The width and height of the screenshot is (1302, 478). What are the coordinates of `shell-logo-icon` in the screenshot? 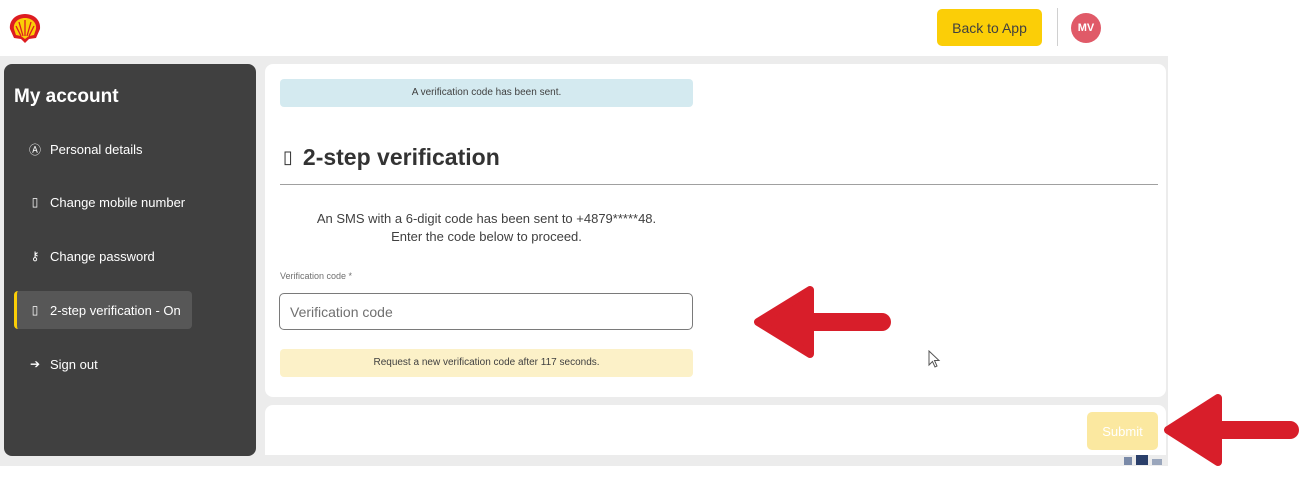 It's located at (25, 28).